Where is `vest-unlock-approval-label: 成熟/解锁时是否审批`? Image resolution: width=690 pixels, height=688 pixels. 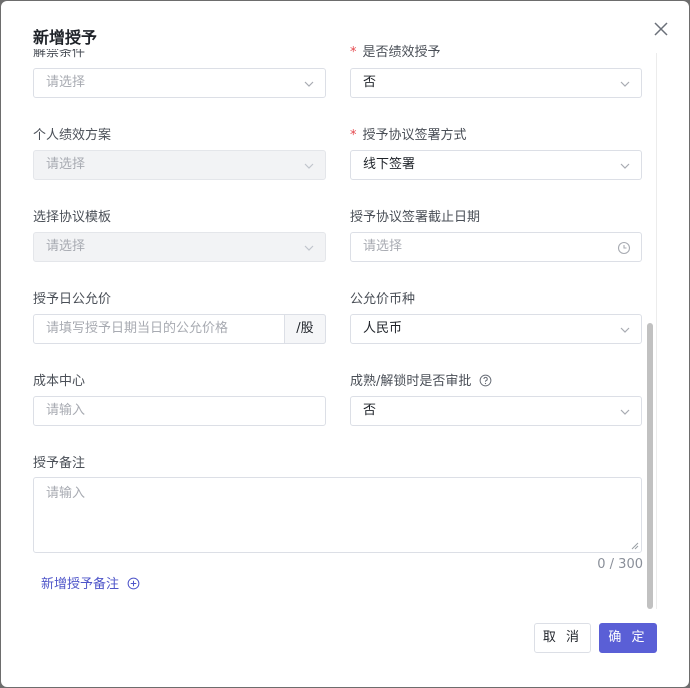
vest-unlock-approval-label: 成熟/解锁时是否审批 is located at coordinates (421, 382).